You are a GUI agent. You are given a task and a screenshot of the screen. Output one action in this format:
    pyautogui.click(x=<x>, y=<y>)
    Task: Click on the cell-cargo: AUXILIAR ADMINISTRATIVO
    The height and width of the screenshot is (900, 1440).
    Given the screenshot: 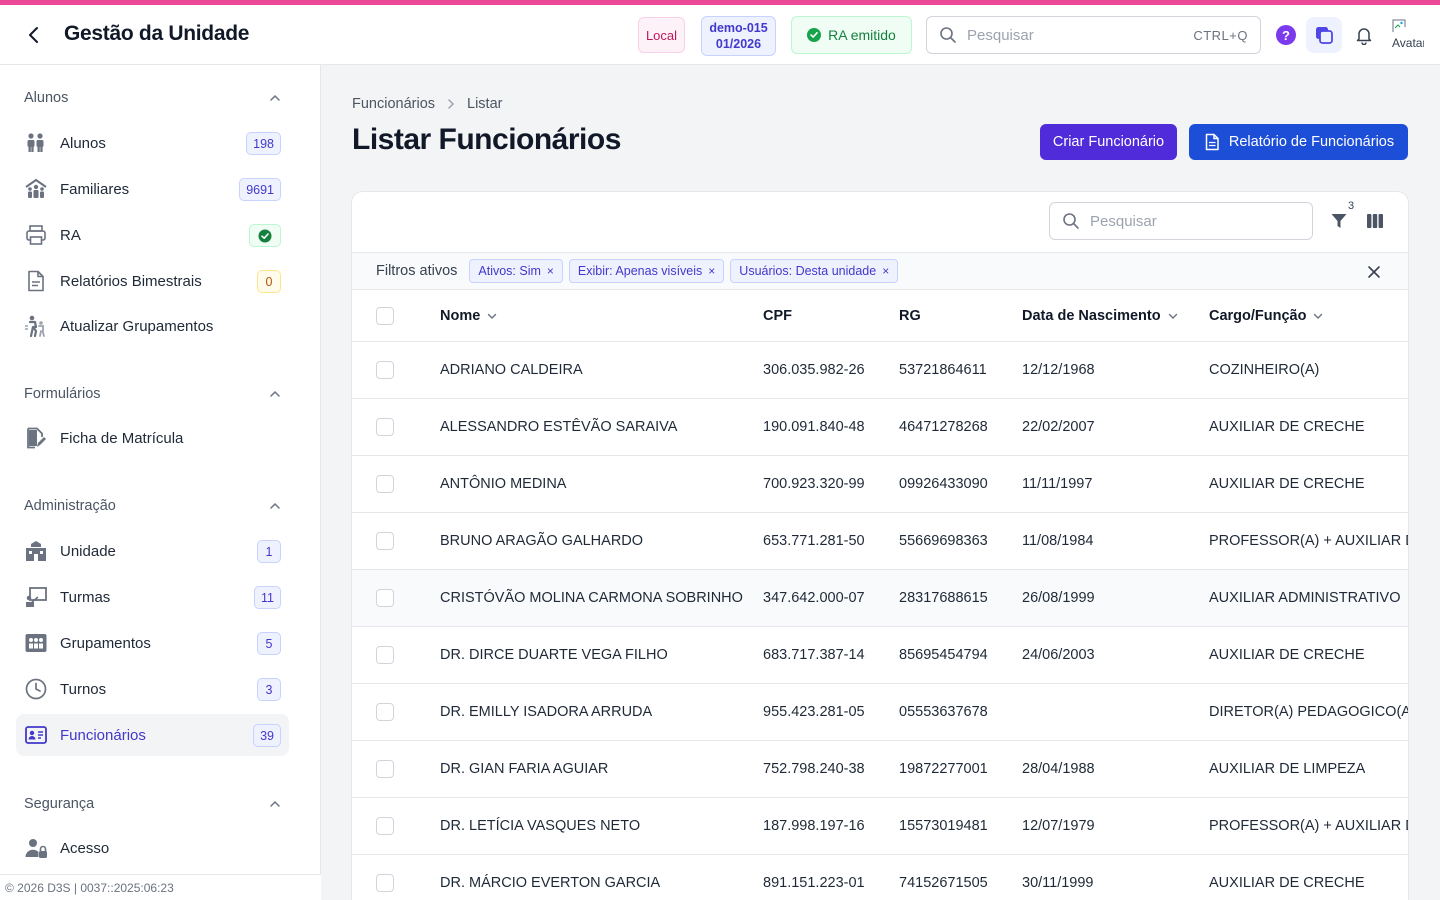 What is the action you would take?
    pyautogui.click(x=1305, y=598)
    